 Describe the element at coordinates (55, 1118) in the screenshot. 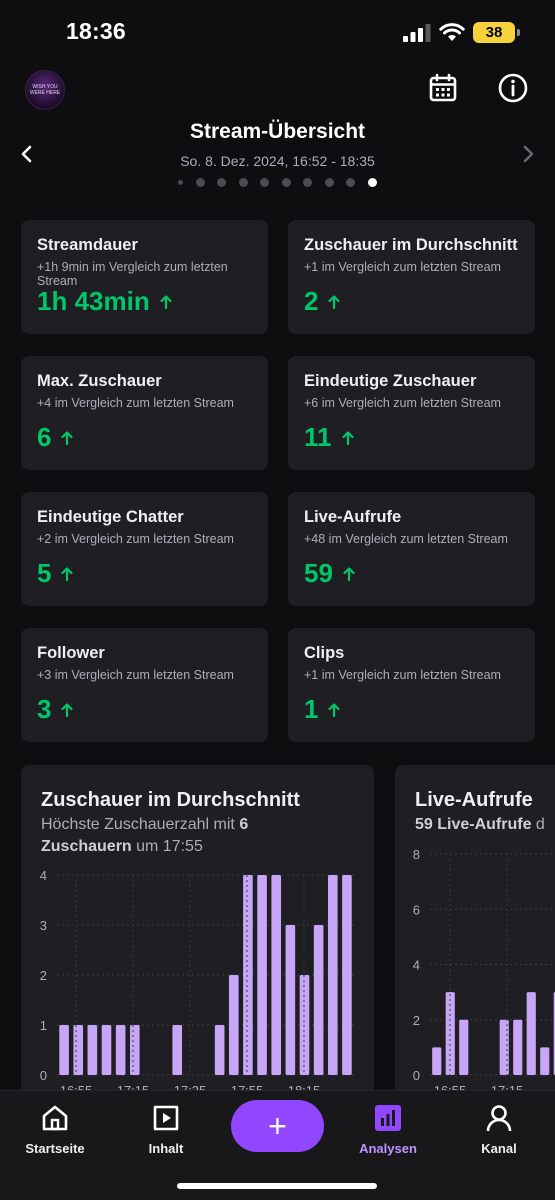

I see `home-icon` at that location.